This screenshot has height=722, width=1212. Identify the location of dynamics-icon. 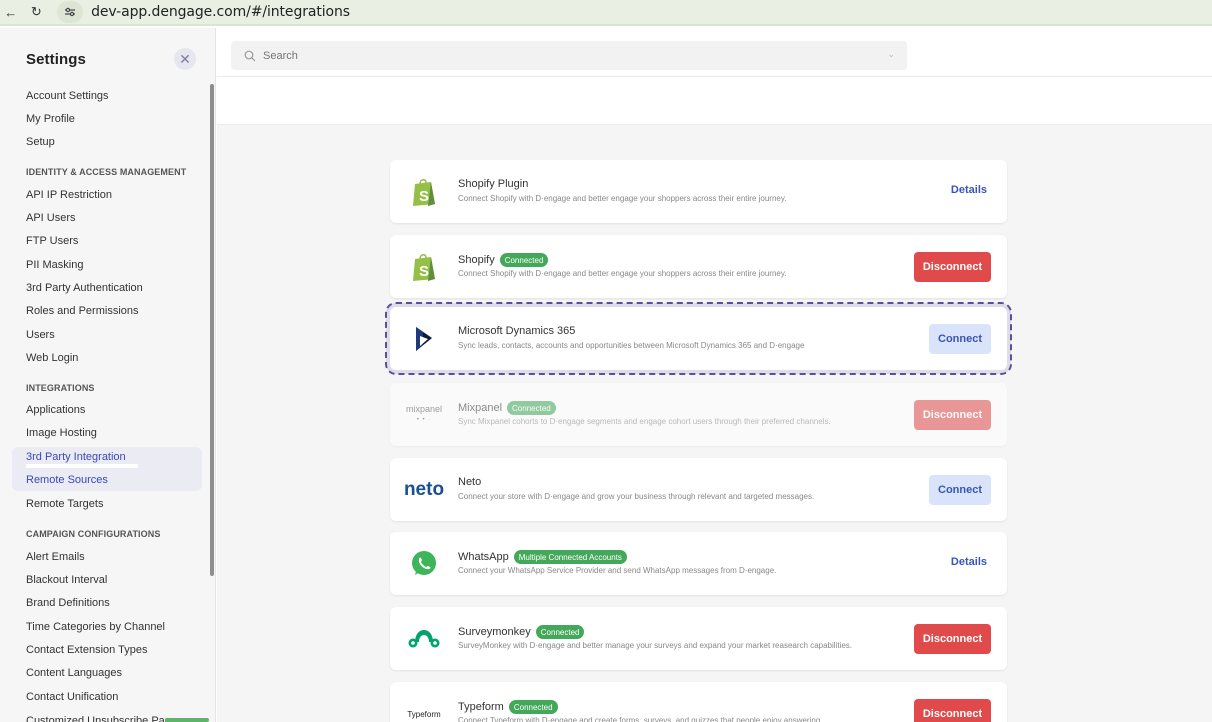
(424, 339).